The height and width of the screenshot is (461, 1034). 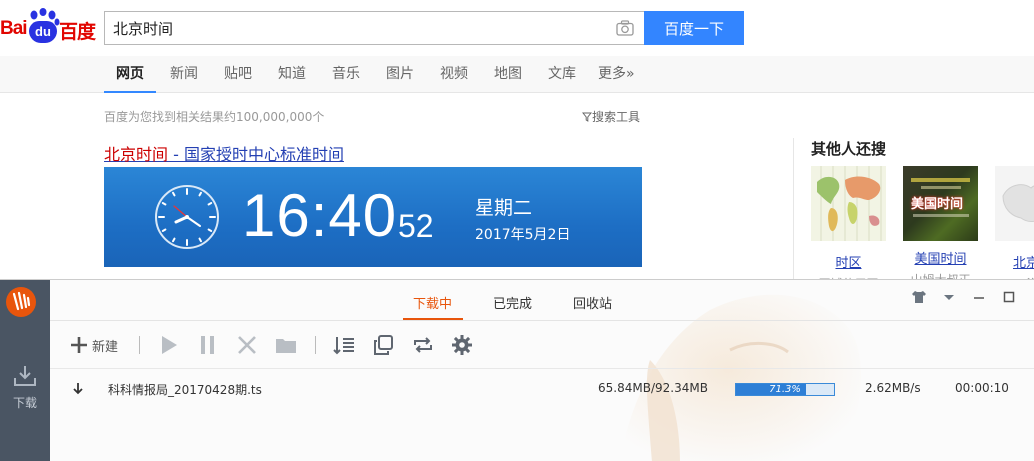 I want to click on minimize-icon, so click(x=979, y=297).